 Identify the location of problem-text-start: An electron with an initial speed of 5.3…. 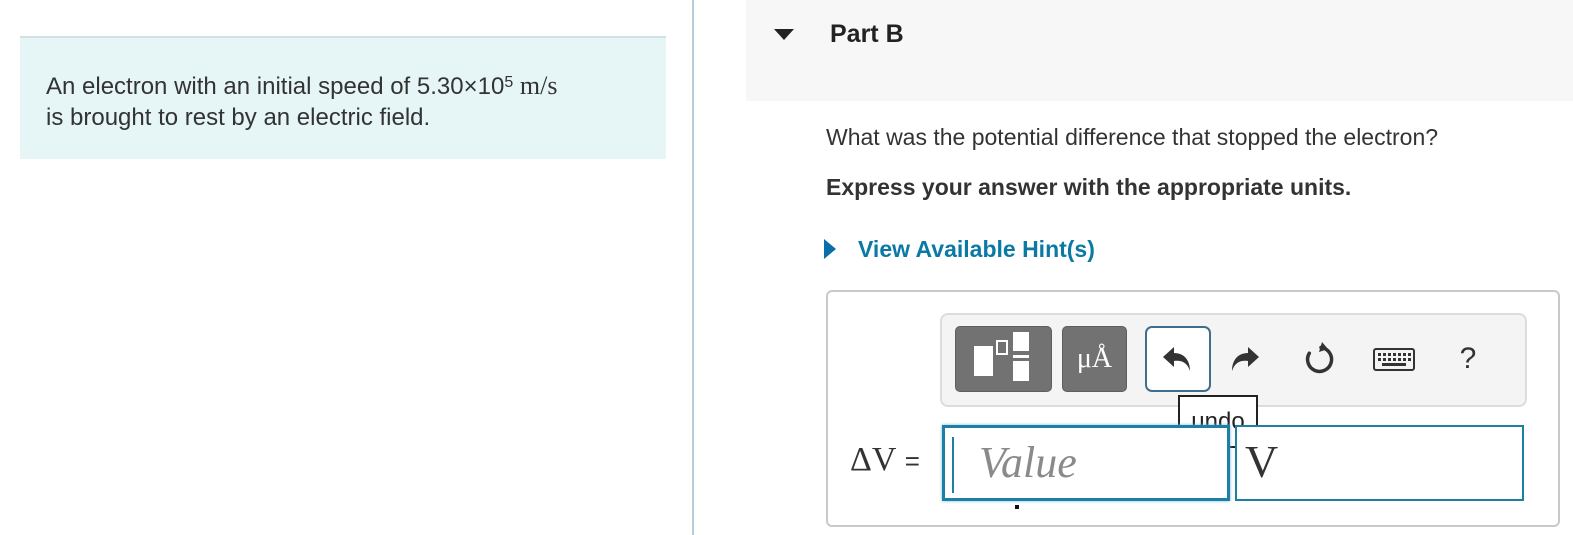
(275, 86).